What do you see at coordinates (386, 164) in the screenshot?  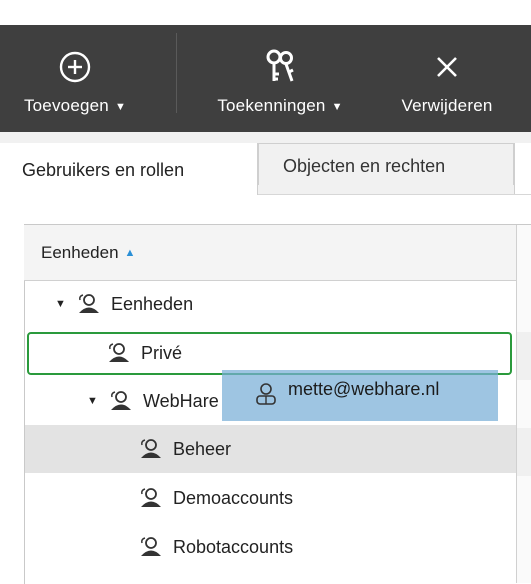 I see `tab-objects-and-rights: Objecten en rechten` at bounding box center [386, 164].